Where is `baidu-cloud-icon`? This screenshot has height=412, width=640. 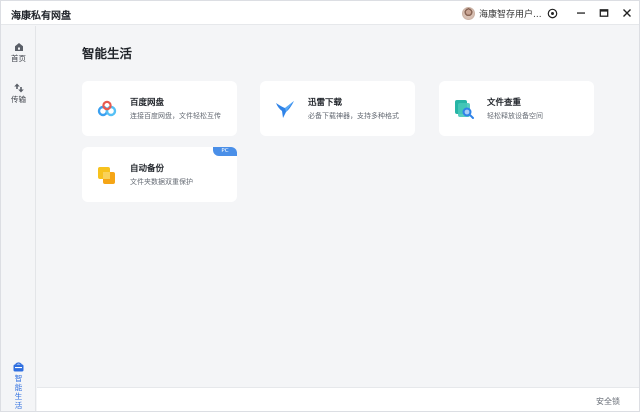
baidu-cloud-icon is located at coordinates (107, 108).